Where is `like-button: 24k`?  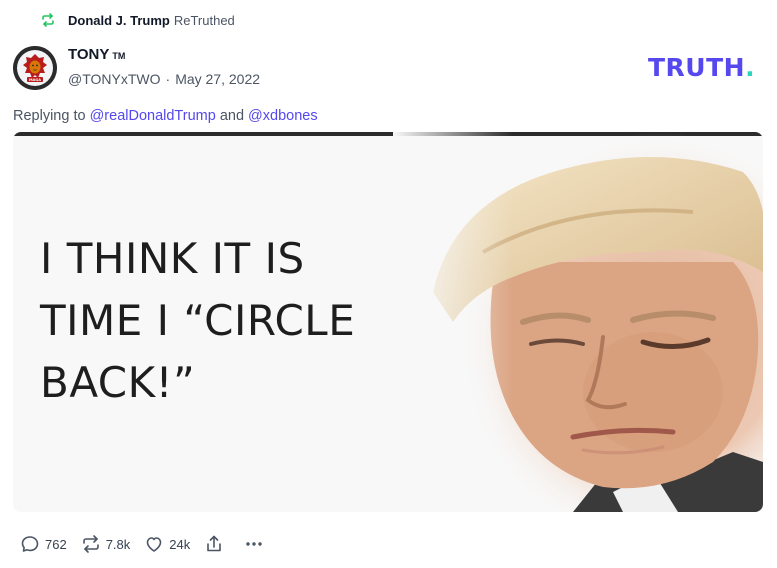 like-button: 24k is located at coordinates (167, 544).